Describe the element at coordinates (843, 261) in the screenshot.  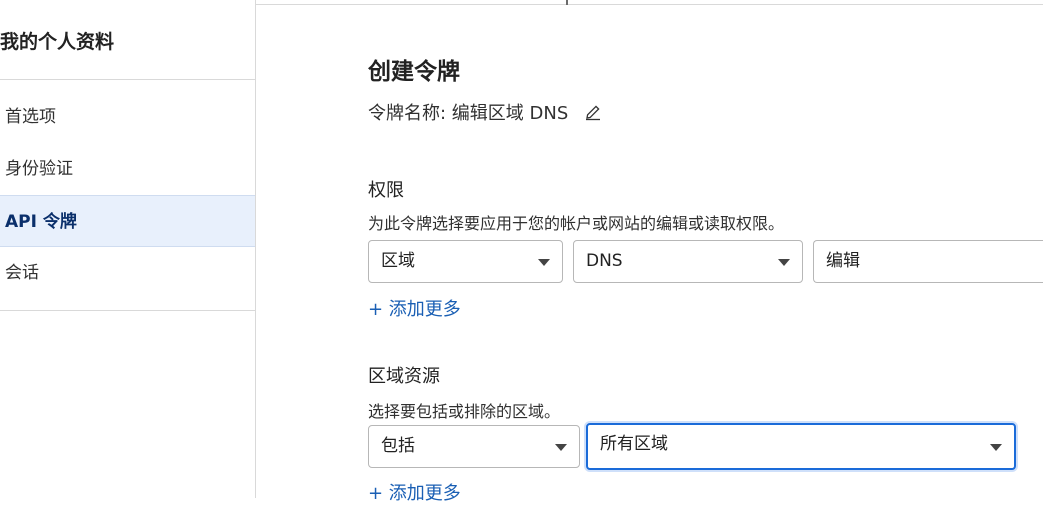
I see `permission-level-value: 编辑` at that location.